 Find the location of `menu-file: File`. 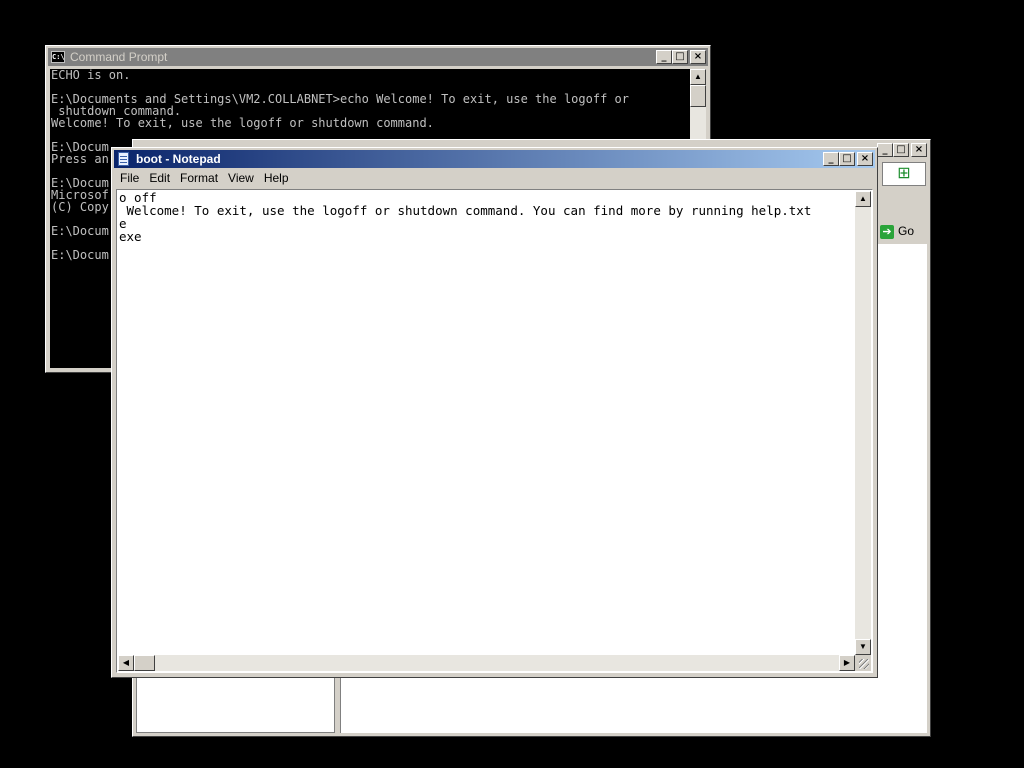

menu-file: File is located at coordinates (129, 178).